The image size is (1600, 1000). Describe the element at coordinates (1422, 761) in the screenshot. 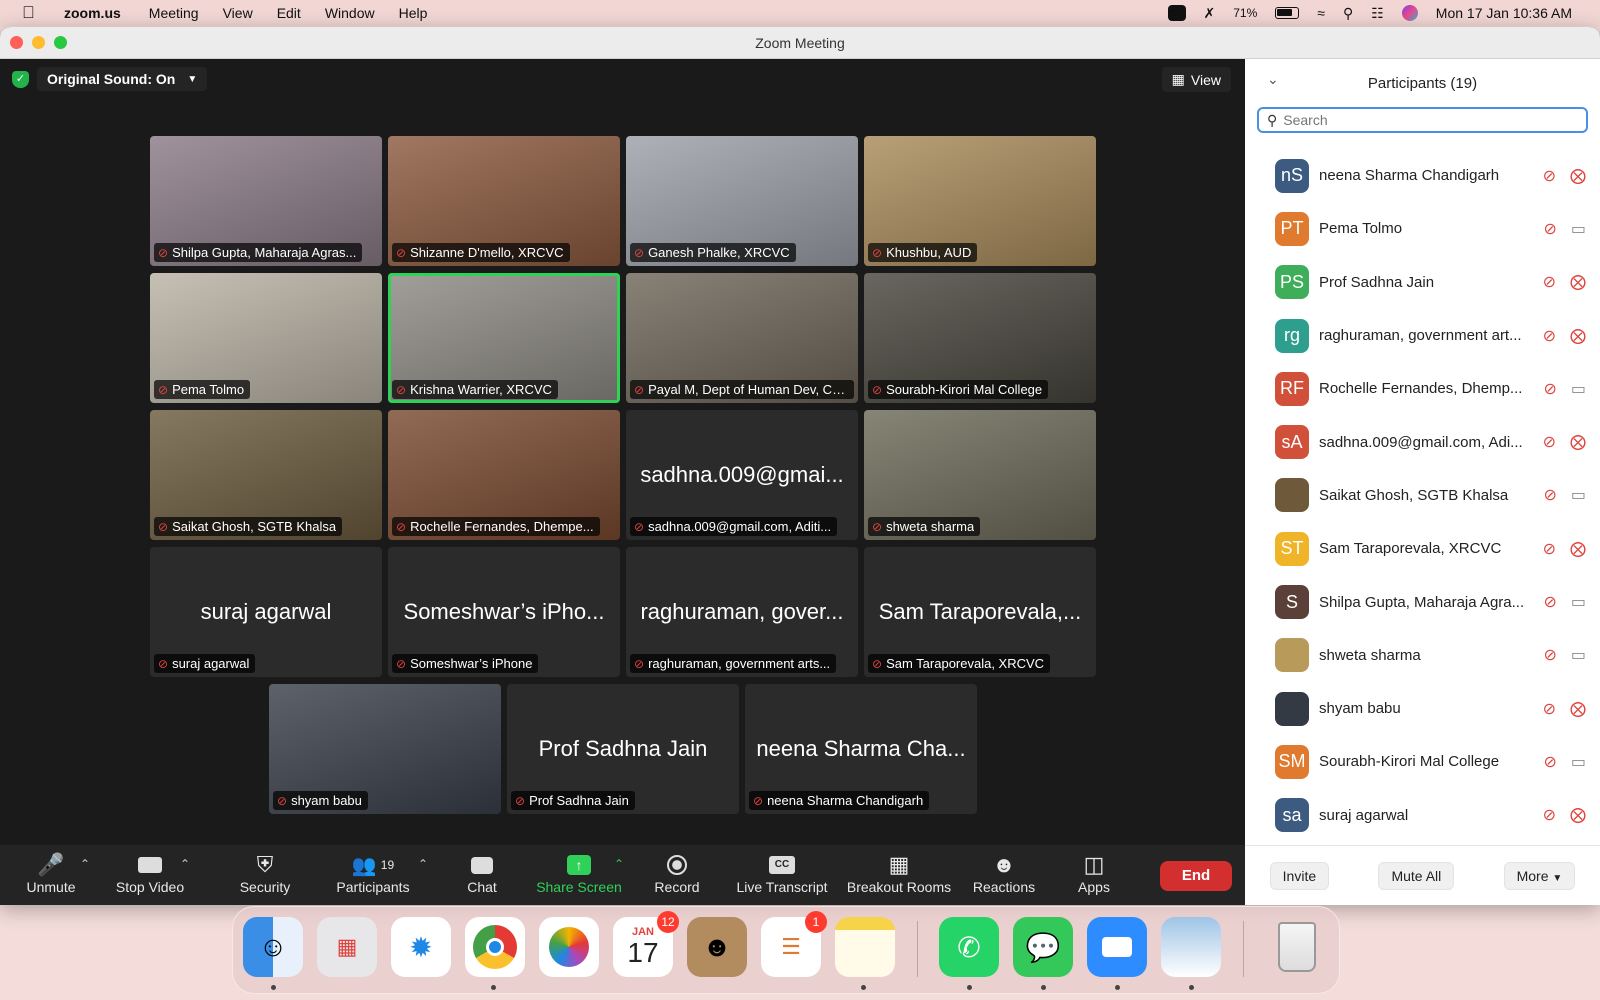

I see `participant-row: SM Sourabh-Kirori Mal College ⊘ ▭` at that location.